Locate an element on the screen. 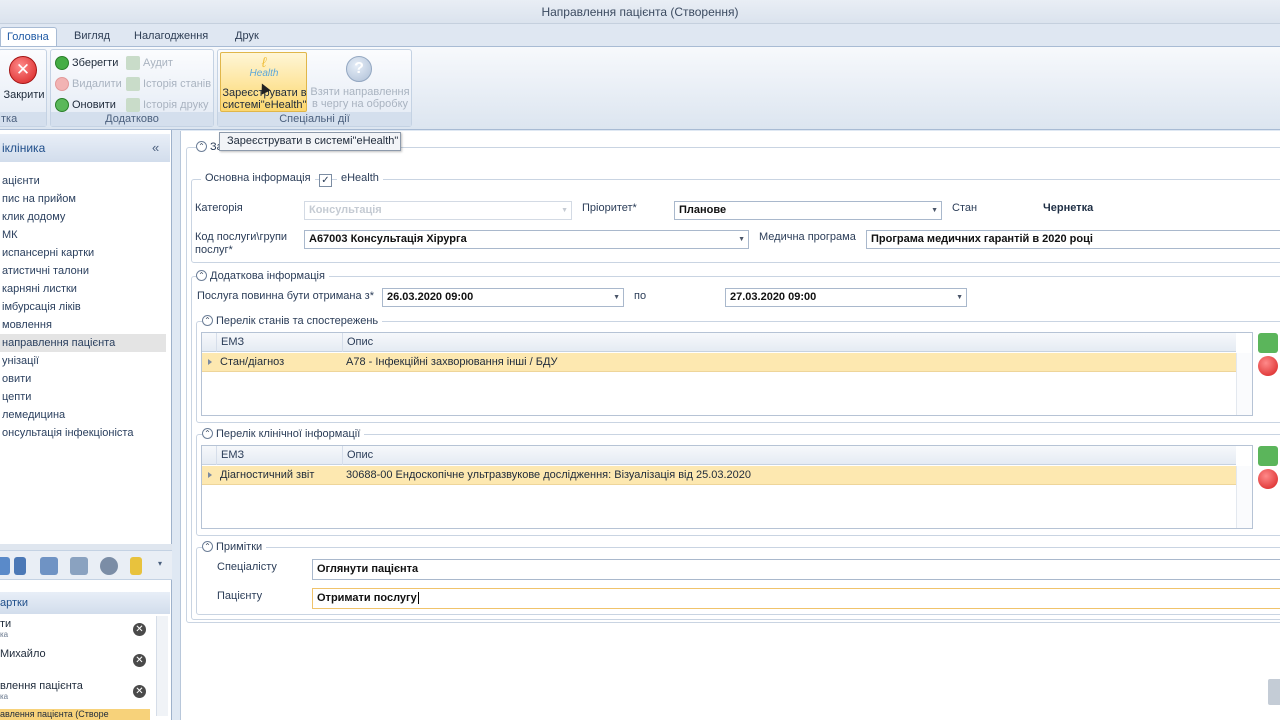 This screenshot has height=720, width=1280. tab-home: Головна is located at coordinates (28, 36).